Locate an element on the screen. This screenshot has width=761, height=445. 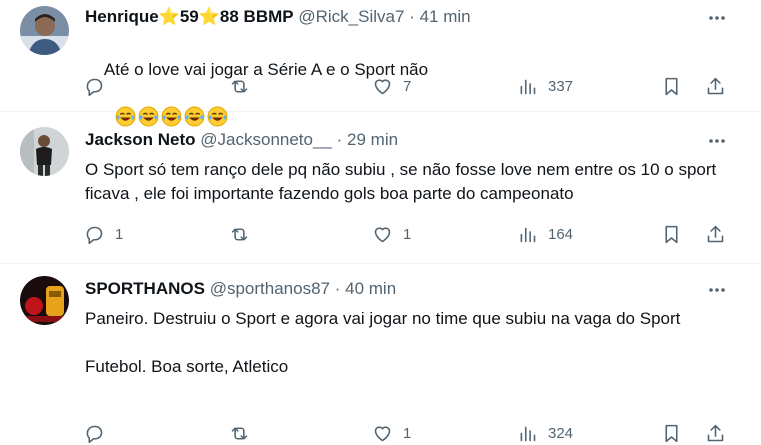
views-count: 324 is located at coordinates (561, 433).